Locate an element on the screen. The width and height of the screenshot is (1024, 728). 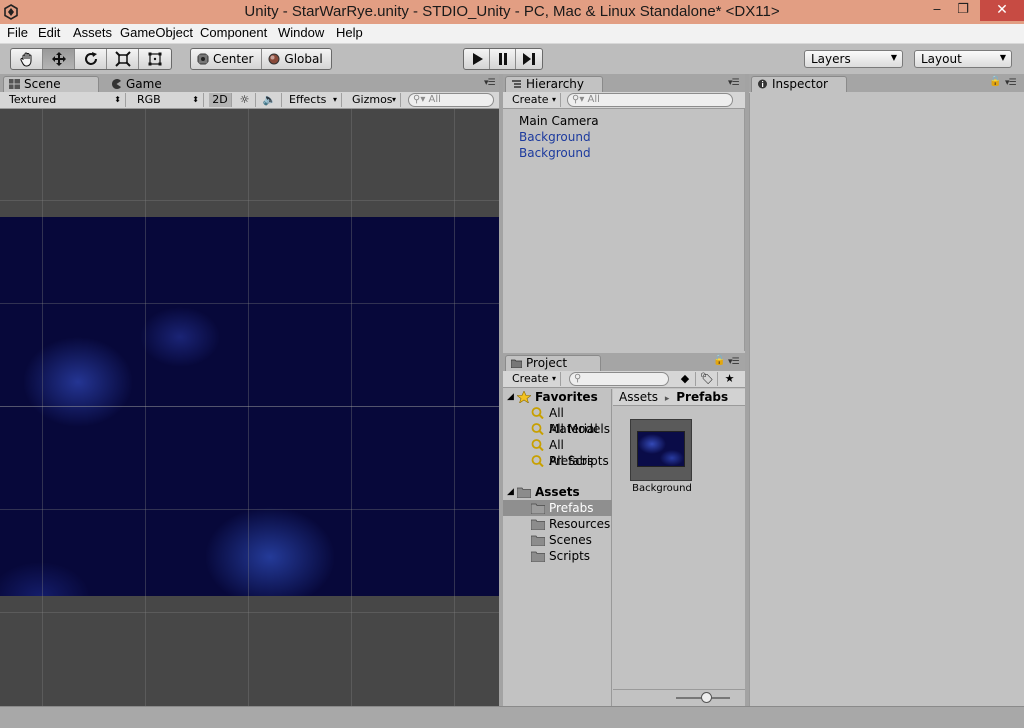
folder-item-label: Scenes is located at coordinates (570, 540).